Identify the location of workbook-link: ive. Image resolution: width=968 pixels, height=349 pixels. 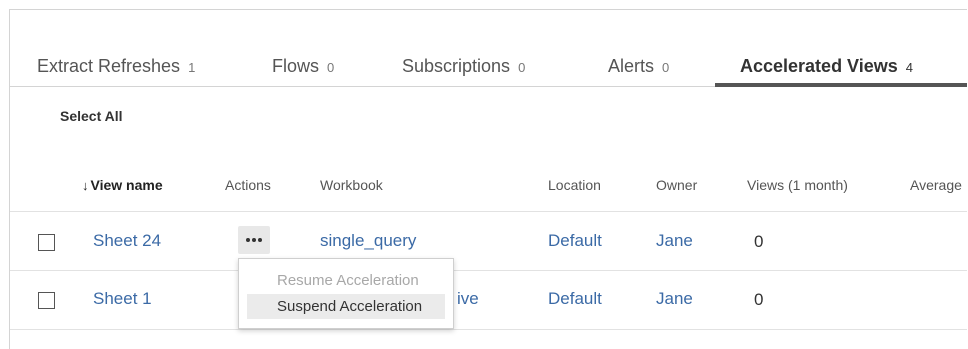
(468, 299).